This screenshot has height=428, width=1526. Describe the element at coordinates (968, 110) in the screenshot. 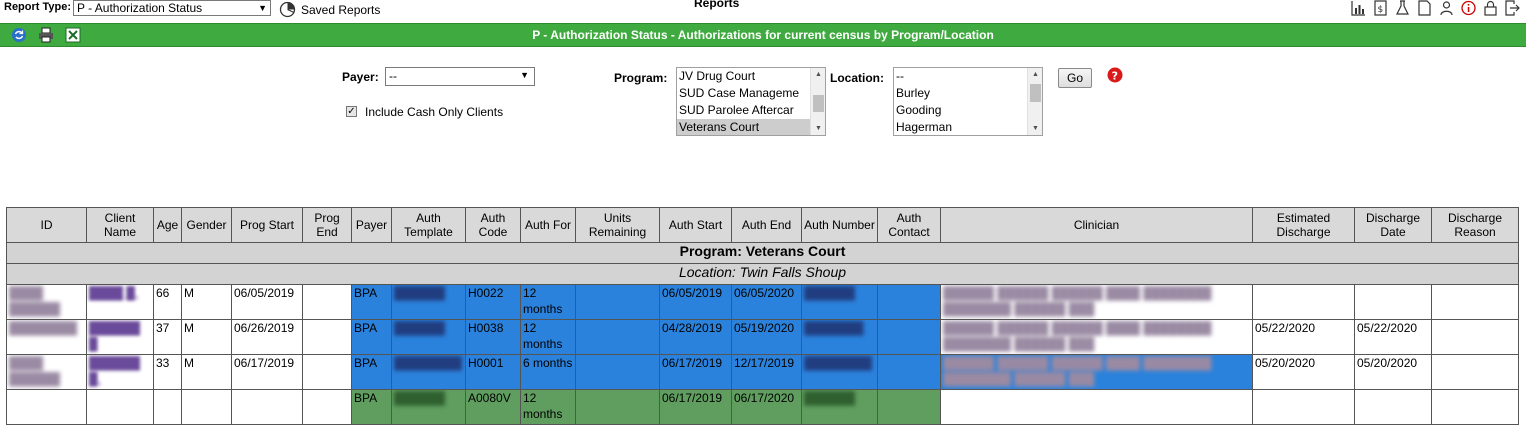

I see `location-option: Gooding` at that location.